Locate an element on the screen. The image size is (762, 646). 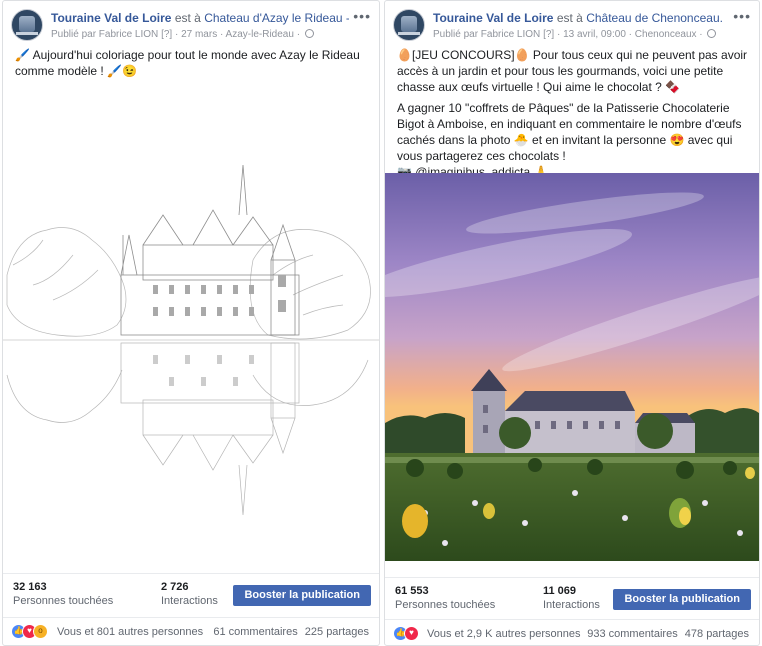
shares-count: 478 partages is located at coordinates (717, 634).